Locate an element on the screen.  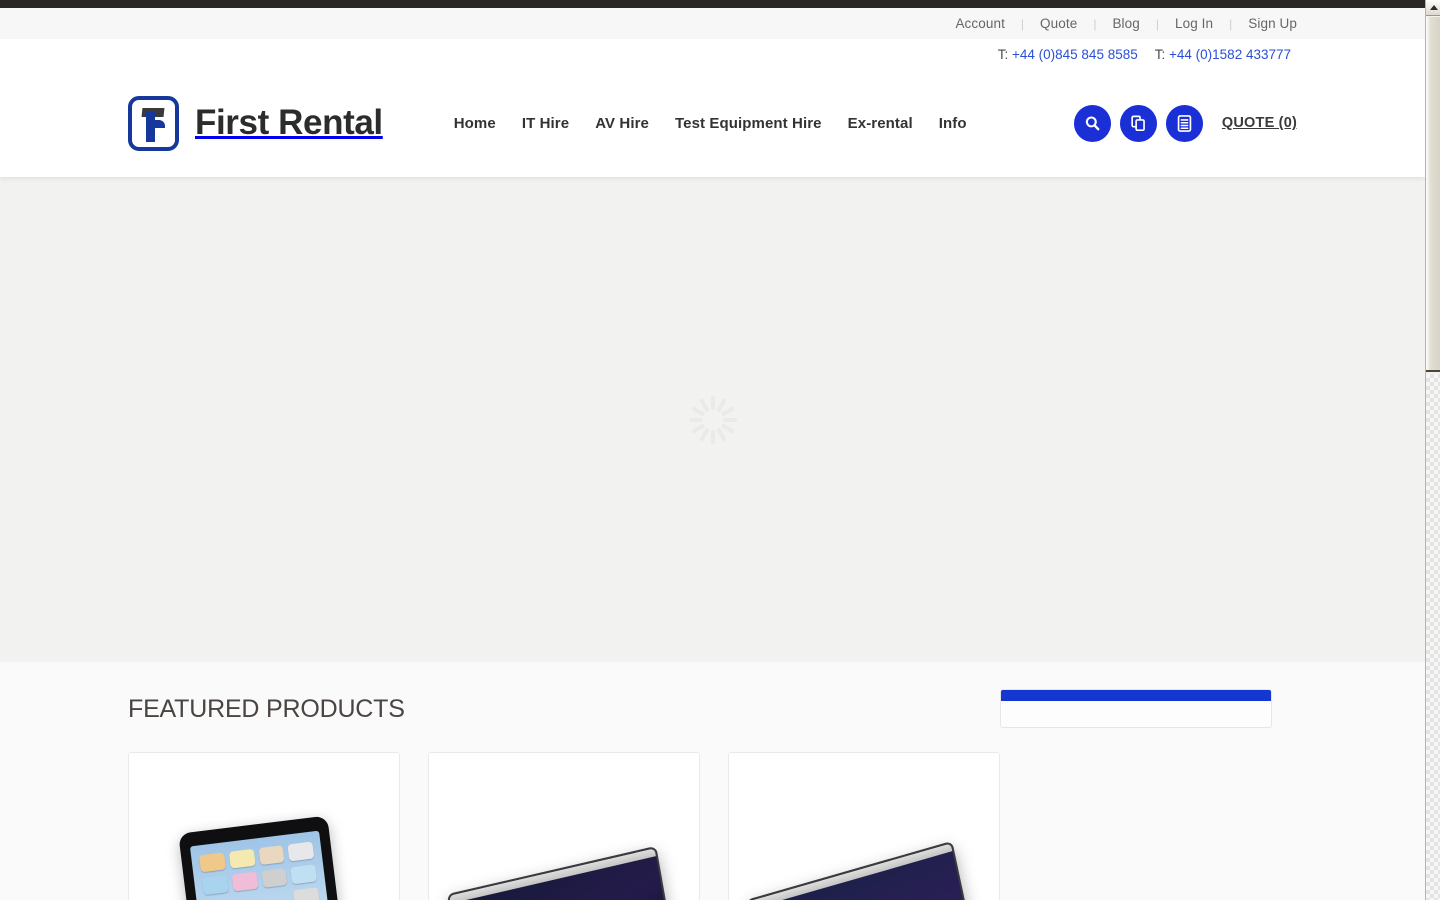
product-grid is located at coordinates (564, 826).